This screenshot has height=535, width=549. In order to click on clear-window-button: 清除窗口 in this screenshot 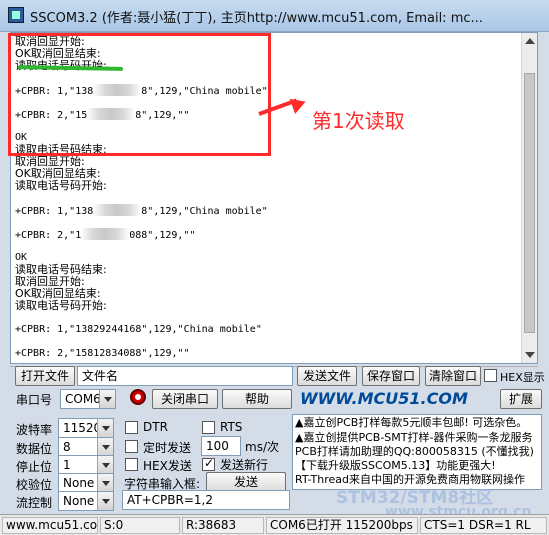, I will do `click(453, 376)`.